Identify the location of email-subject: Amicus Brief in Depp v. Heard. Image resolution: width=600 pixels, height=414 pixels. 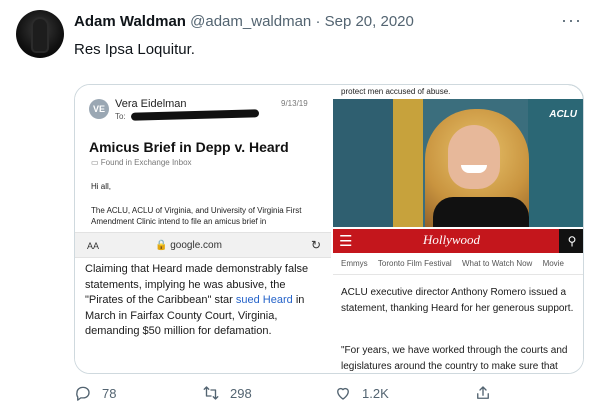
(189, 147).